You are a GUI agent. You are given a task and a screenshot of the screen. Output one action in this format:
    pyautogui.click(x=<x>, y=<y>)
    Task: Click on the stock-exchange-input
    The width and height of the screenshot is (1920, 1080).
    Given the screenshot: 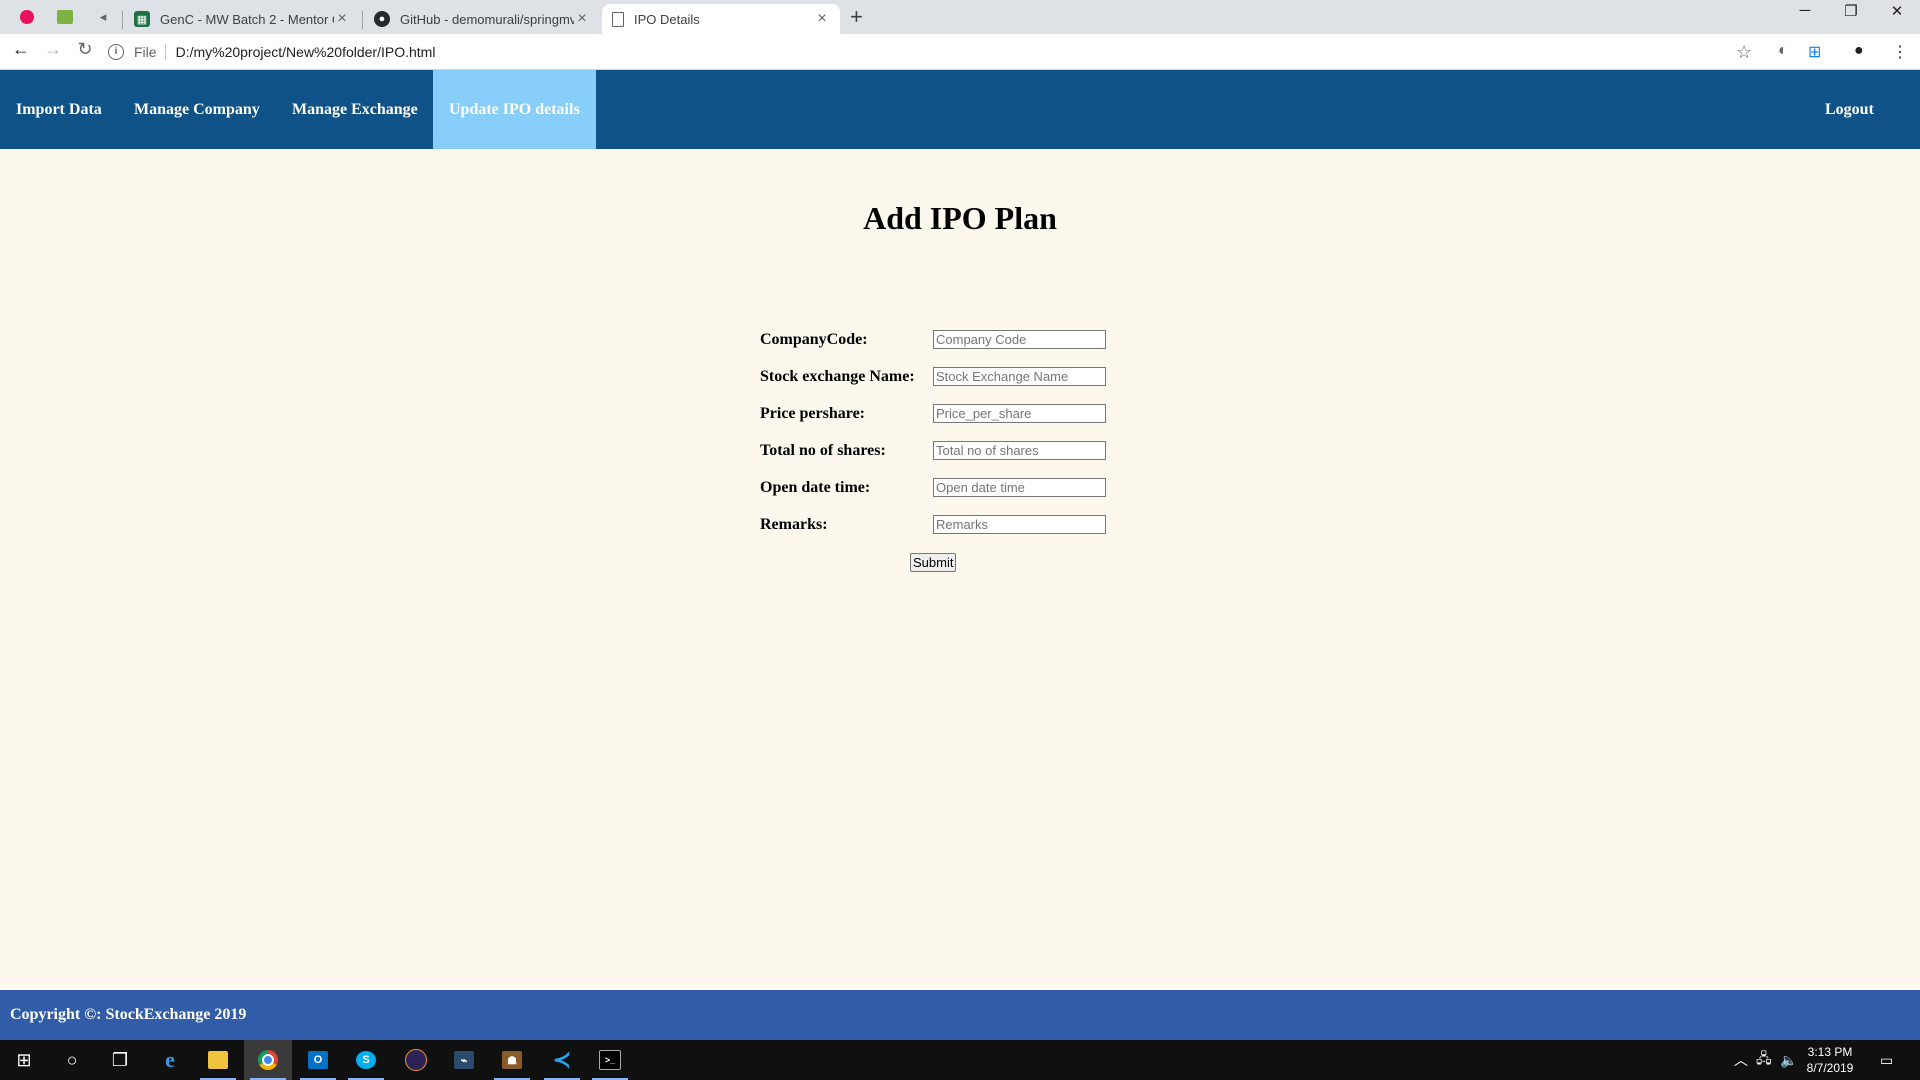 What is the action you would take?
    pyautogui.click(x=1019, y=376)
    